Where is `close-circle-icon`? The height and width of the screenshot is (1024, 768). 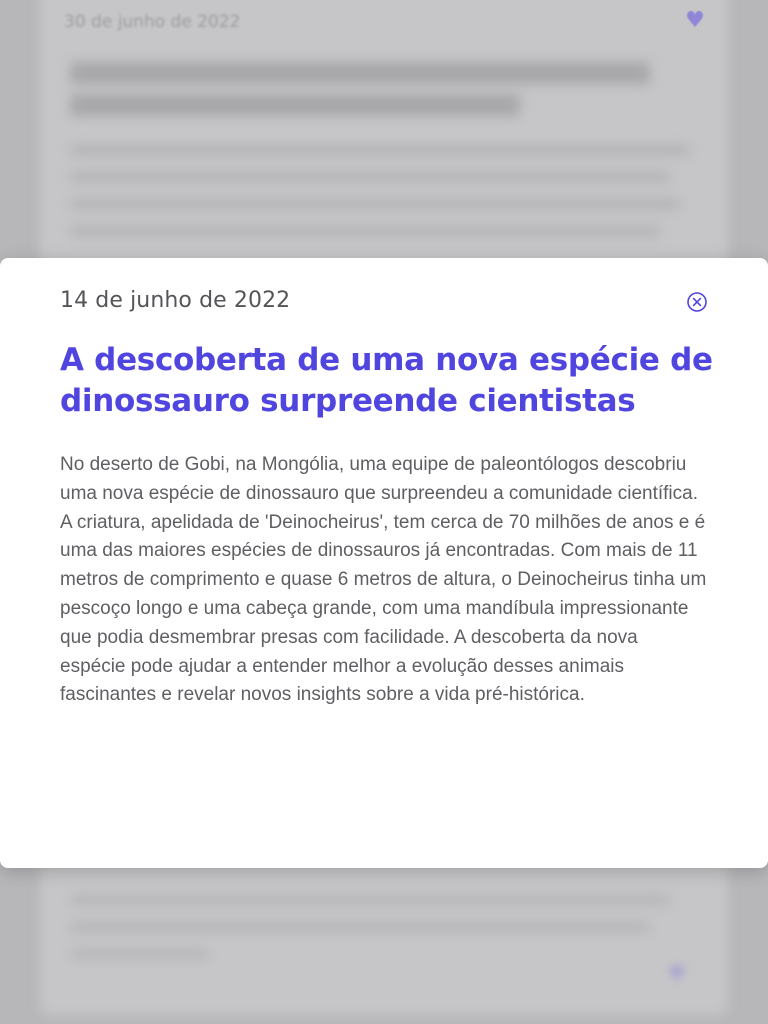 close-circle-icon is located at coordinates (697, 302).